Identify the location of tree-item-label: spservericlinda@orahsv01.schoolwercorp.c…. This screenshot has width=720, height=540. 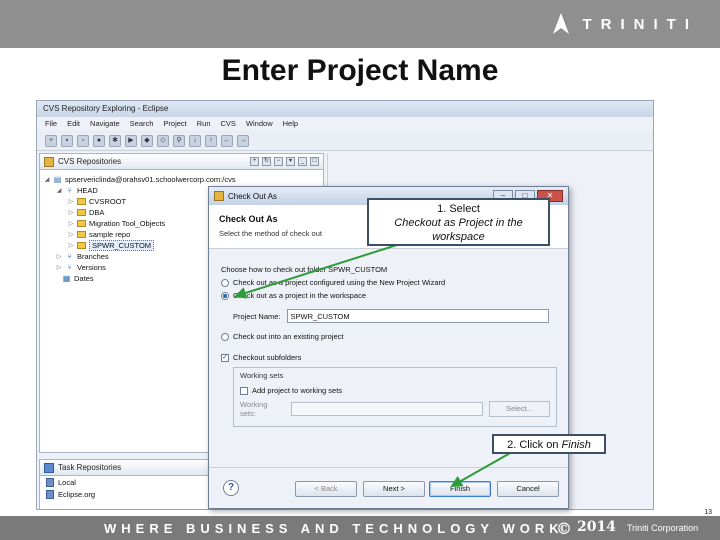
(150, 179).